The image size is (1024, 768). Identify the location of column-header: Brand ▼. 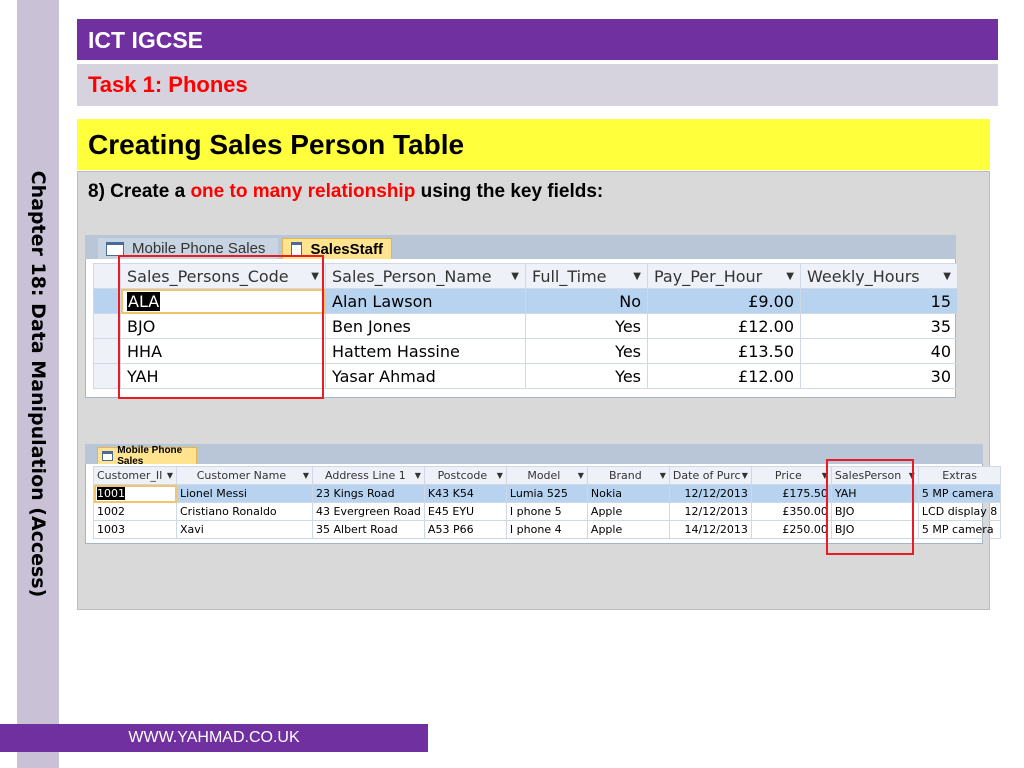
(628, 475).